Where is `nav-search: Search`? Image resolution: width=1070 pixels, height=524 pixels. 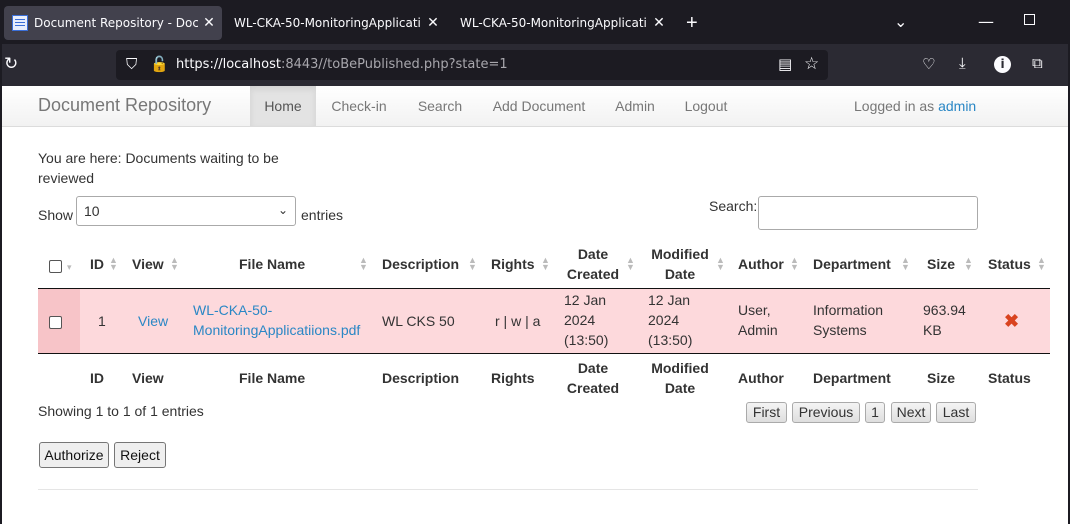
nav-search: Search is located at coordinates (440, 106).